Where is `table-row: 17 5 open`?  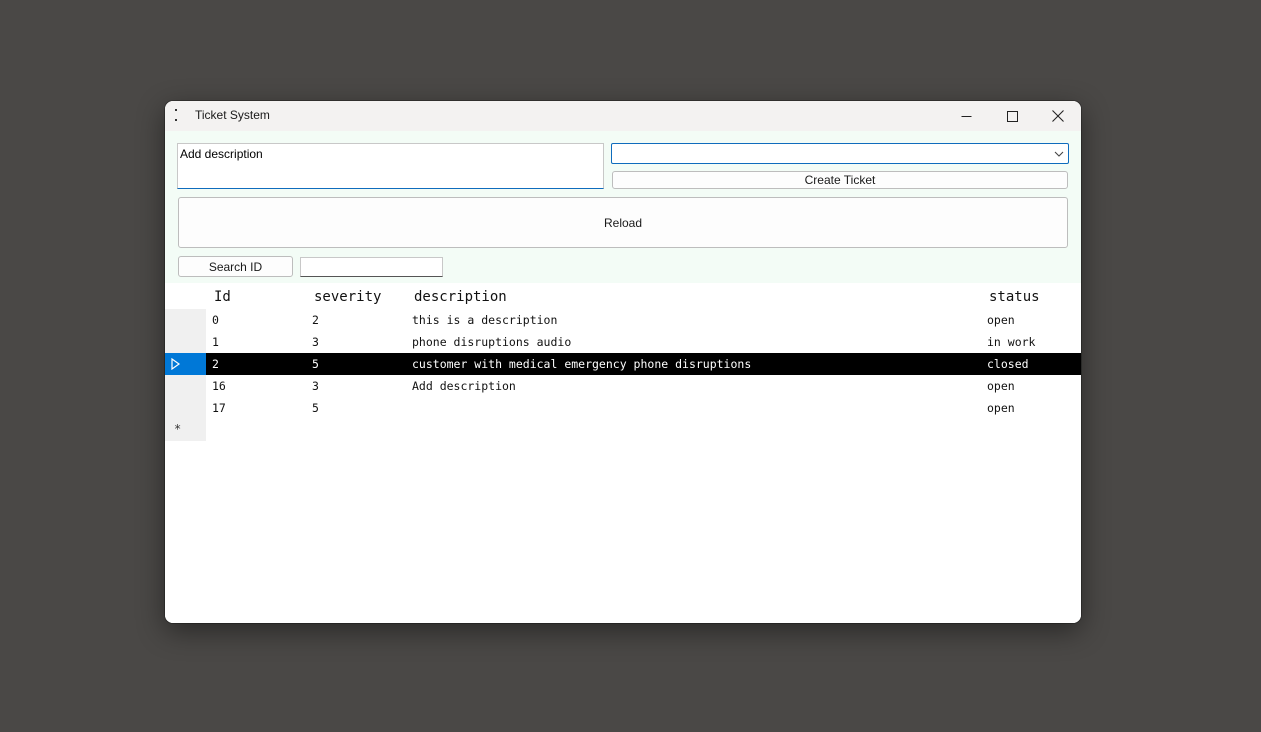 table-row: 17 5 open is located at coordinates (623, 408).